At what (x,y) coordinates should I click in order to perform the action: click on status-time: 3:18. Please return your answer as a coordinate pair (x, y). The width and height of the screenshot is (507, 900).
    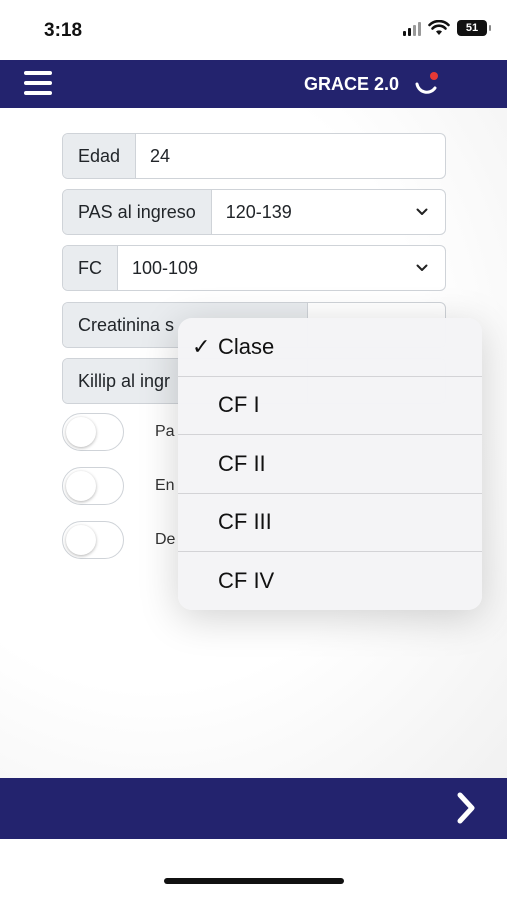
    Looking at the image, I should click on (63, 30).